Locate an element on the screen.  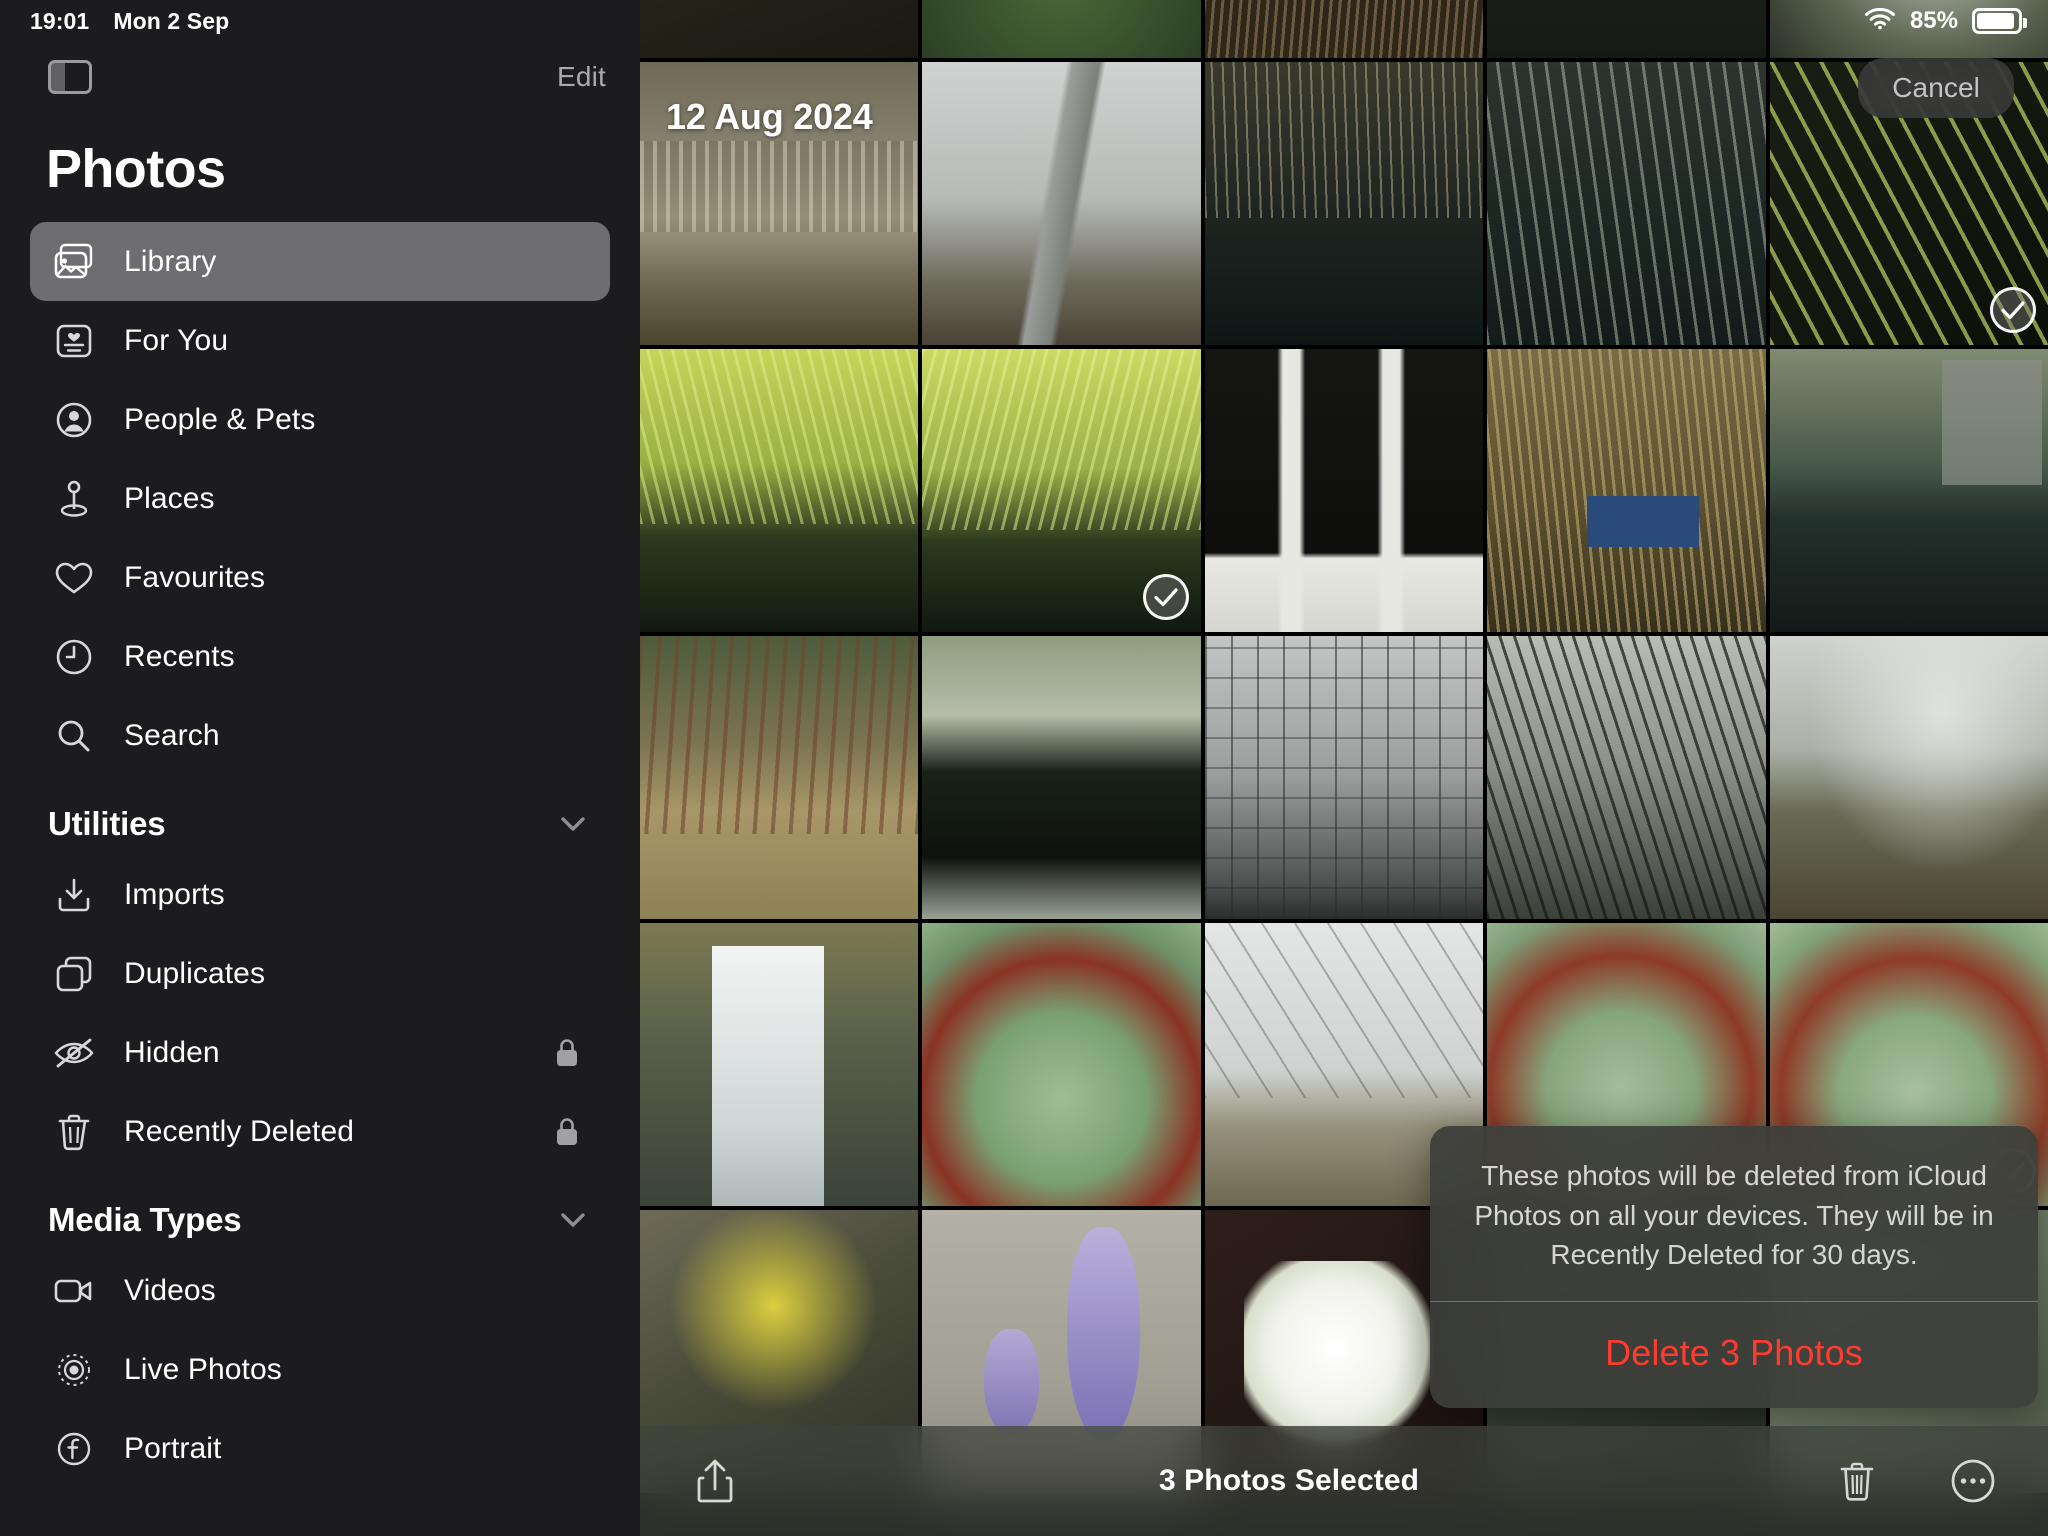
video-camera-icon is located at coordinates (74, 1291).